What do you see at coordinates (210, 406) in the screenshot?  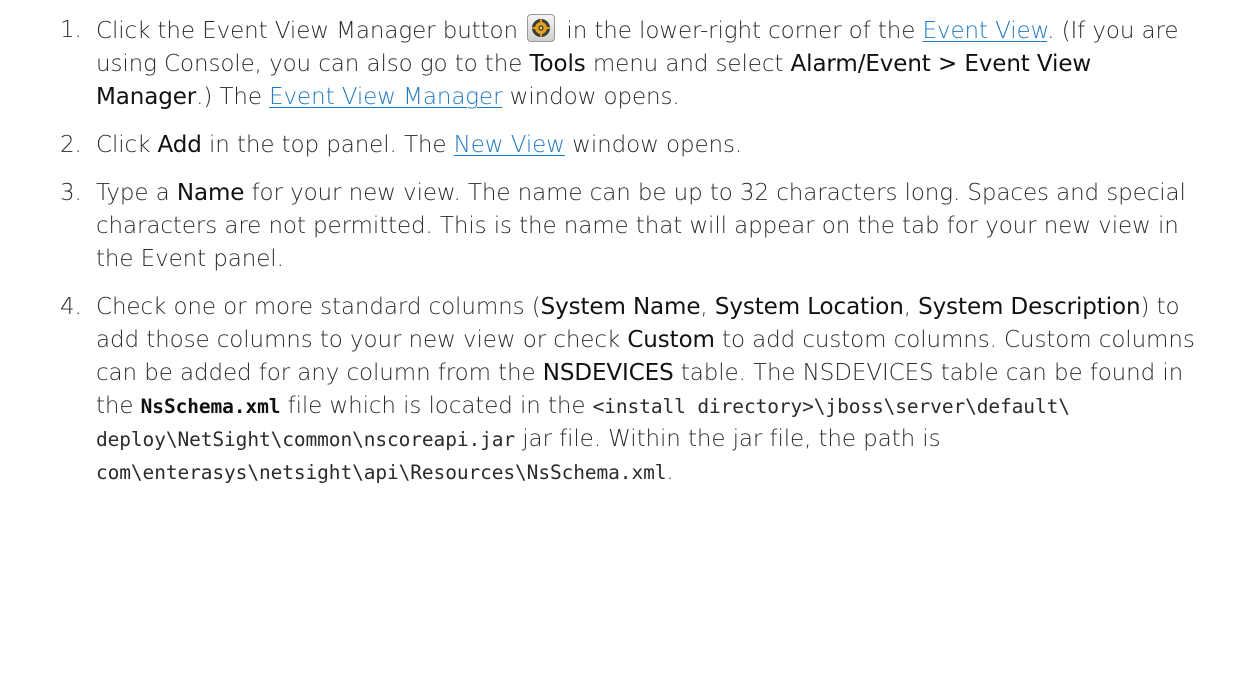 I see `schema-filename: NsSchema.xml` at bounding box center [210, 406].